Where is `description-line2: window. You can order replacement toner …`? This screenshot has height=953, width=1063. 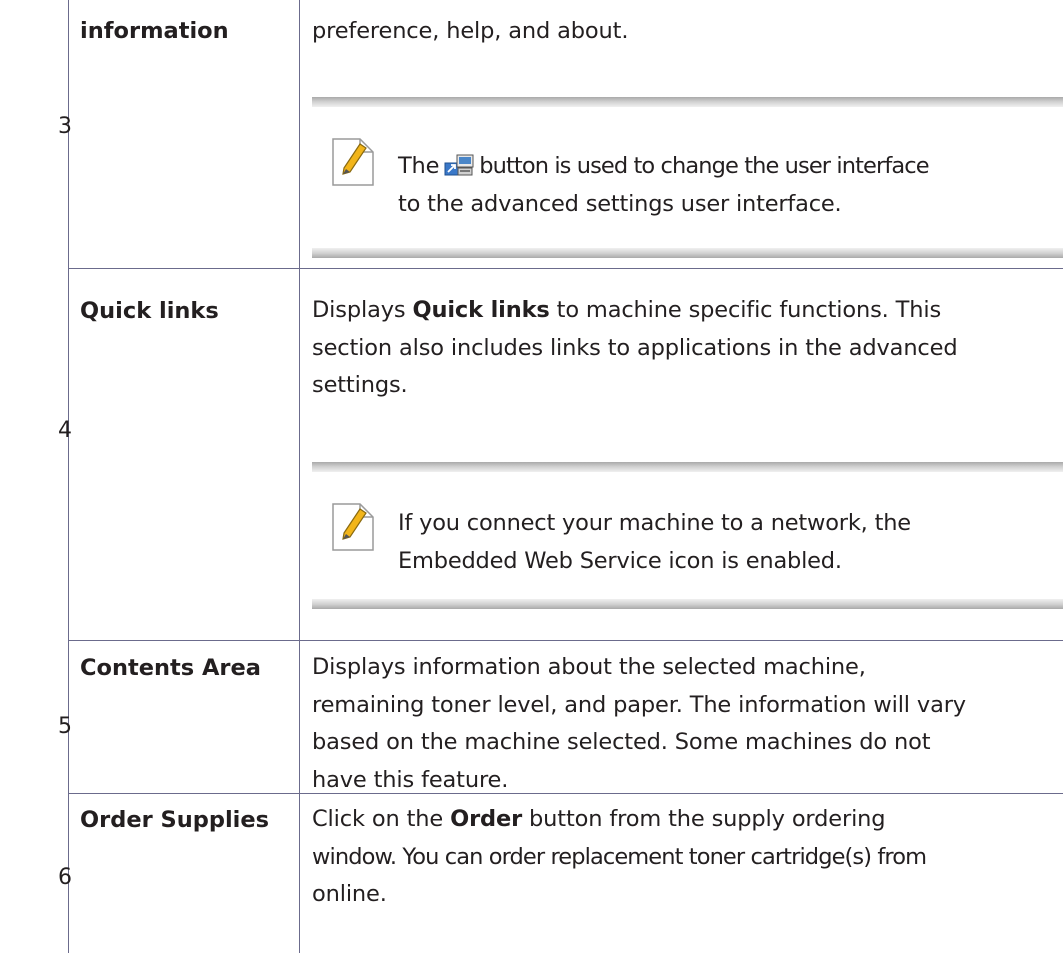
description-line2: window. You can order replacement toner … is located at coordinates (619, 856).